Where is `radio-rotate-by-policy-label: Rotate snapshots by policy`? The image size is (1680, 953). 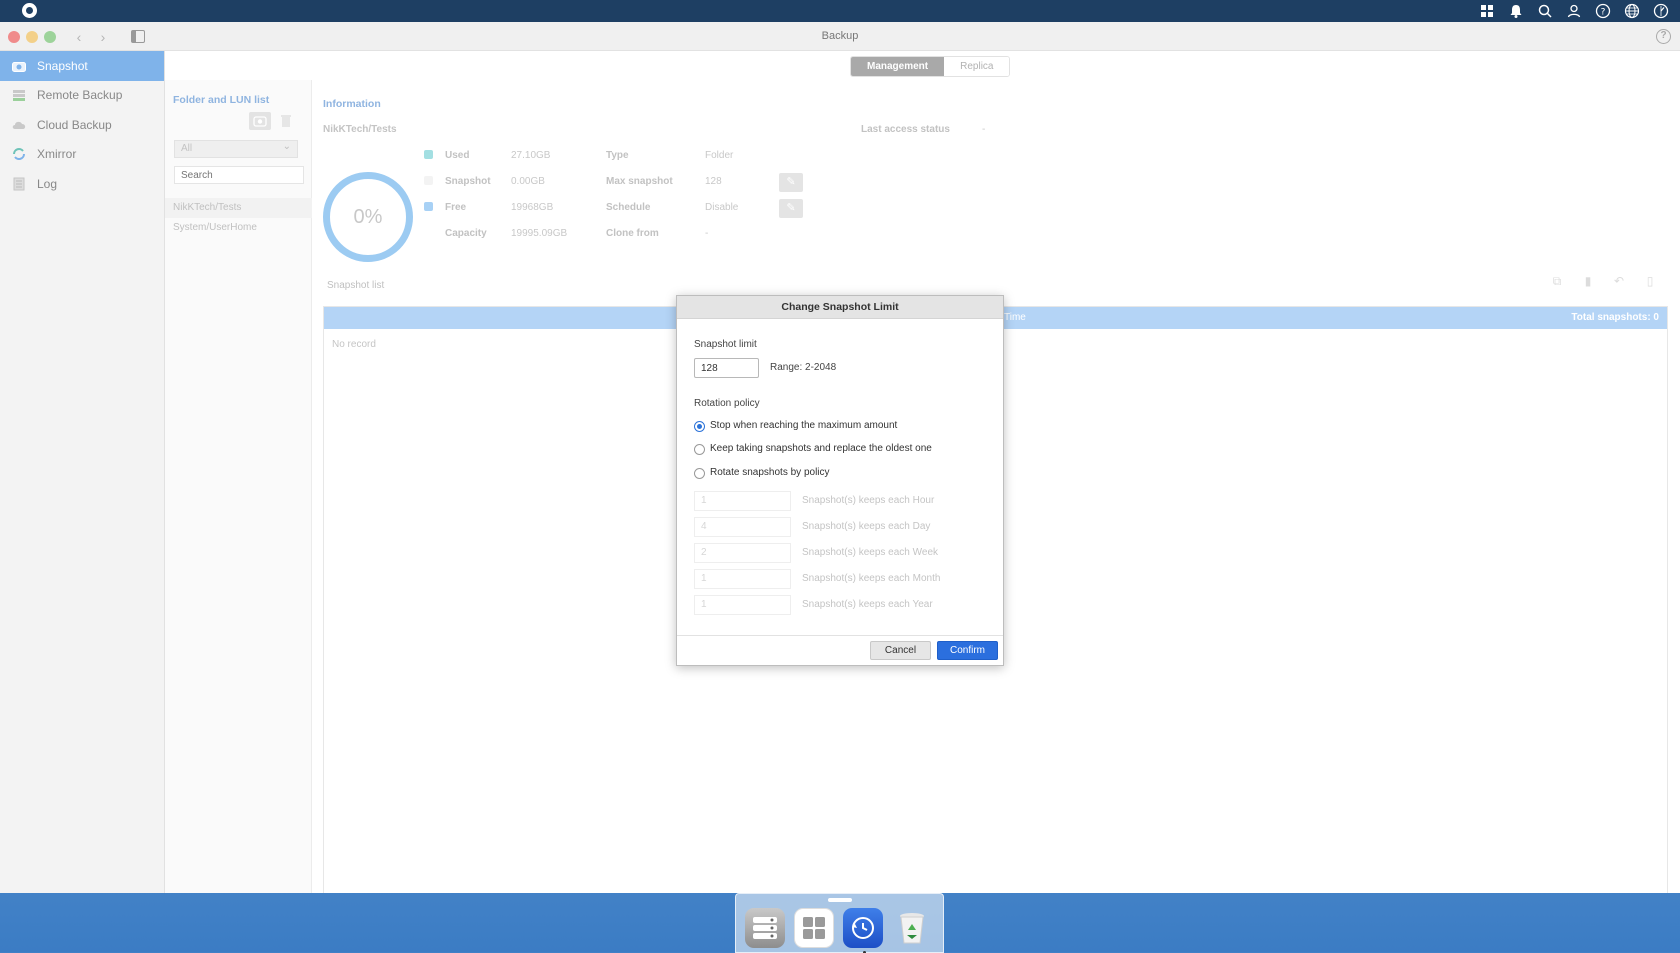 radio-rotate-by-policy-label: Rotate snapshots by policy is located at coordinates (770, 472).